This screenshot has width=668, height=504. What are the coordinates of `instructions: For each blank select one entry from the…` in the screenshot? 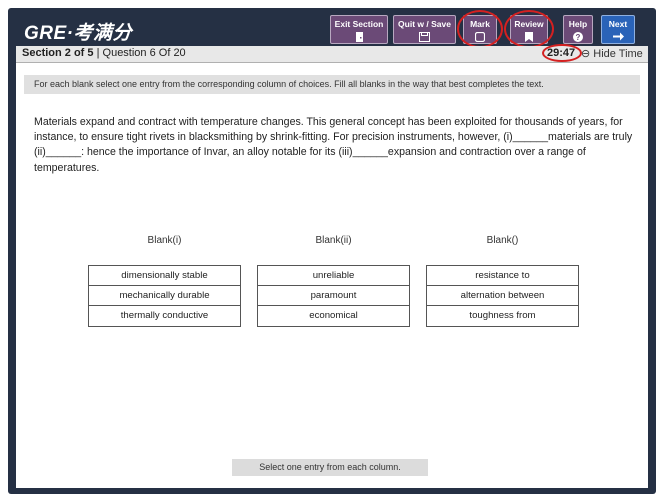 It's located at (332, 84).